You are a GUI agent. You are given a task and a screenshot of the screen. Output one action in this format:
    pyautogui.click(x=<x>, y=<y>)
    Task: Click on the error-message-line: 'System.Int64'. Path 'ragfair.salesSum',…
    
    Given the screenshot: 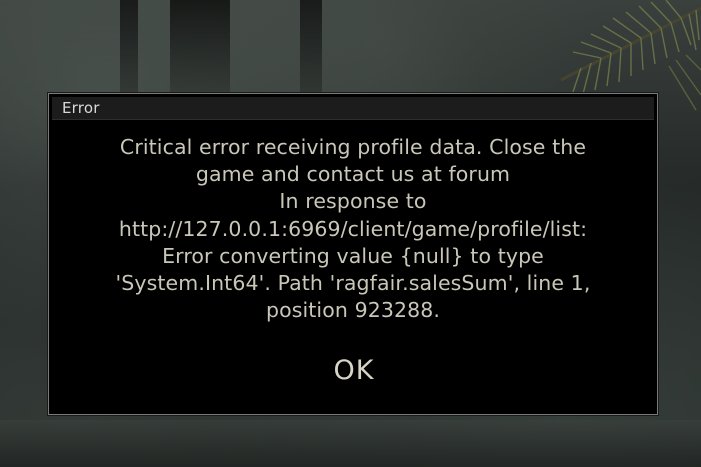 What is the action you would take?
    pyautogui.click(x=353, y=283)
    